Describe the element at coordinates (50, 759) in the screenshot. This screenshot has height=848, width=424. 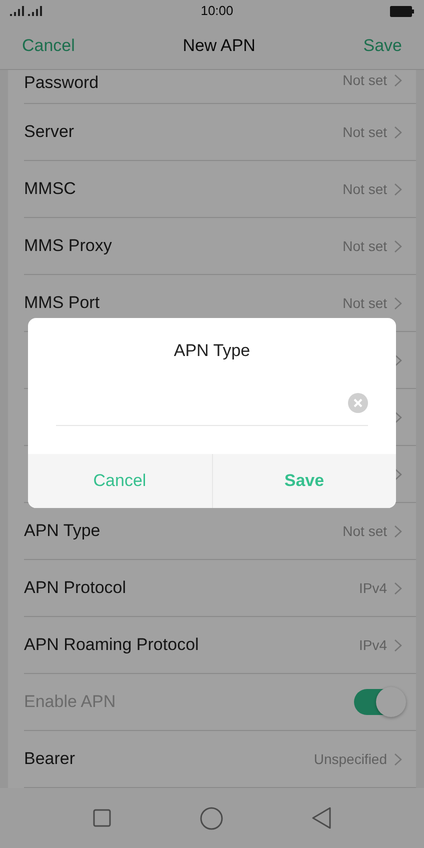
I see `setting-label: Bearer` at that location.